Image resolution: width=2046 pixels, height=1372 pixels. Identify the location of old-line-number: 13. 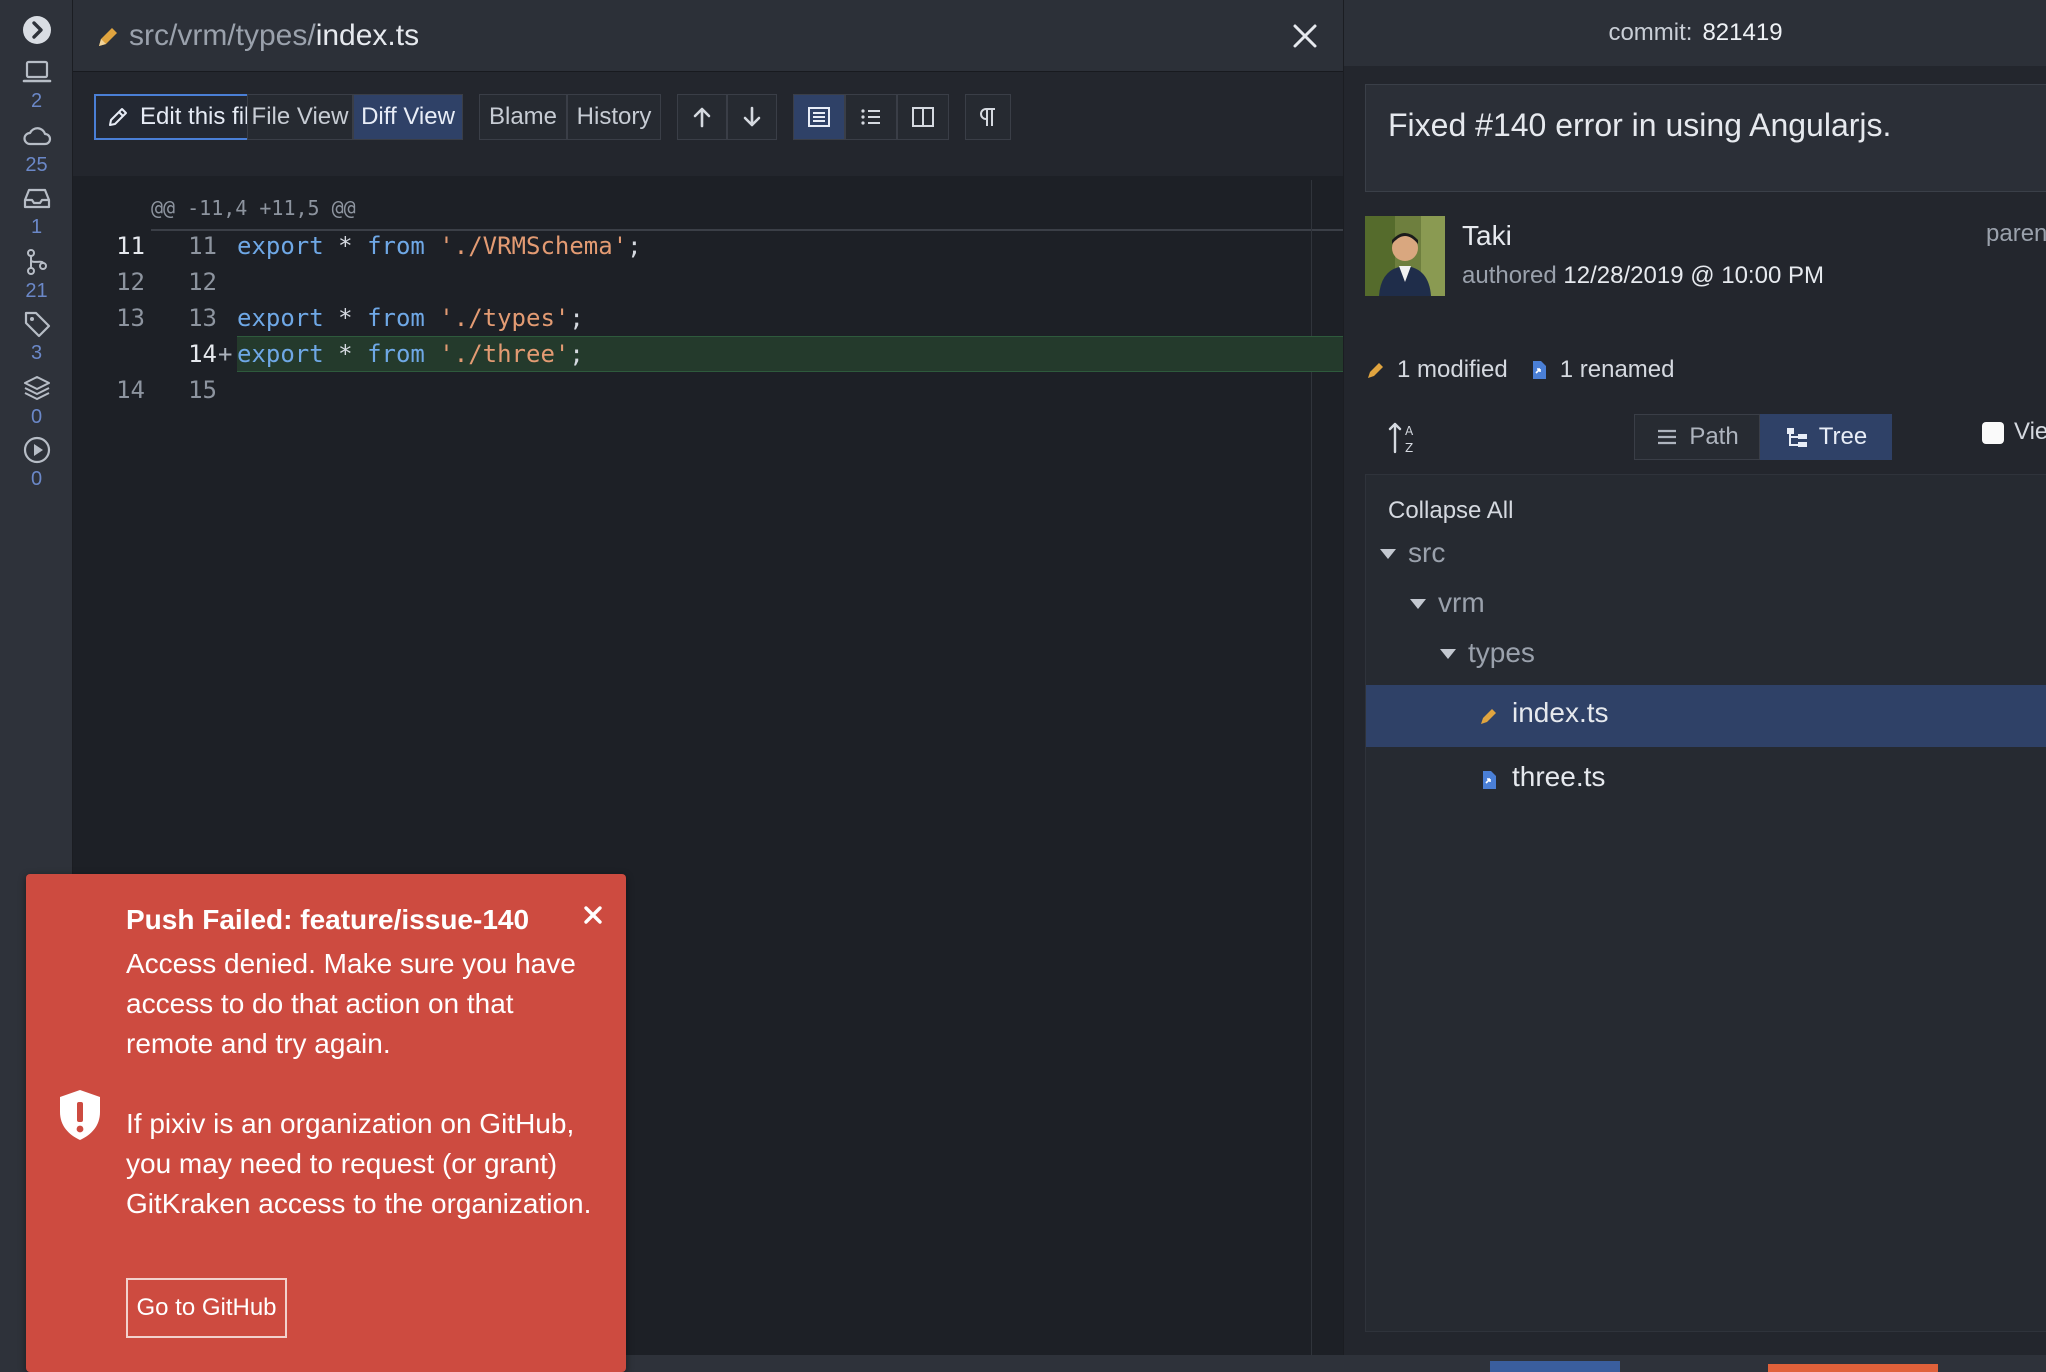
(130, 318).